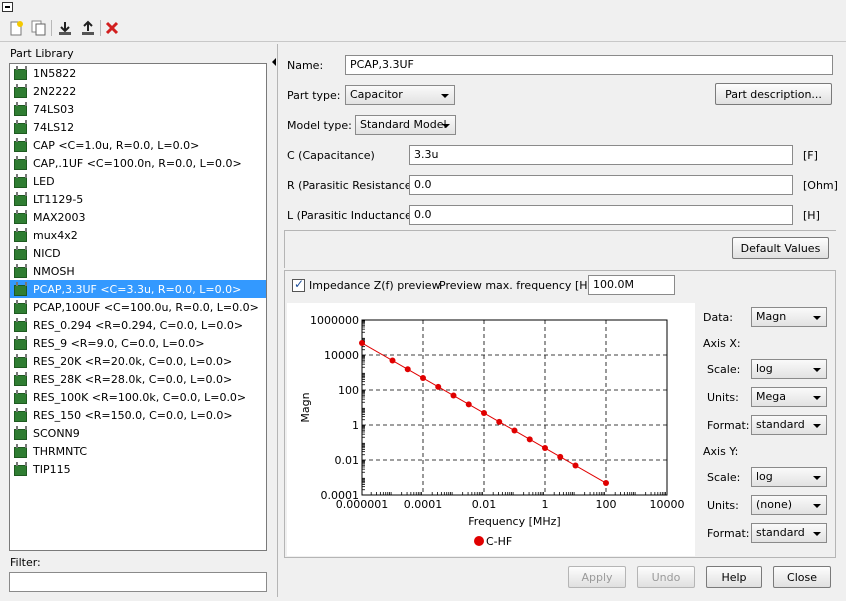 Image resolution: width=846 pixels, height=601 pixels. What do you see at coordinates (138, 145) in the screenshot?
I see `list-item: CAP <C=1.0u, R=0.0, L=0.0>` at bounding box center [138, 145].